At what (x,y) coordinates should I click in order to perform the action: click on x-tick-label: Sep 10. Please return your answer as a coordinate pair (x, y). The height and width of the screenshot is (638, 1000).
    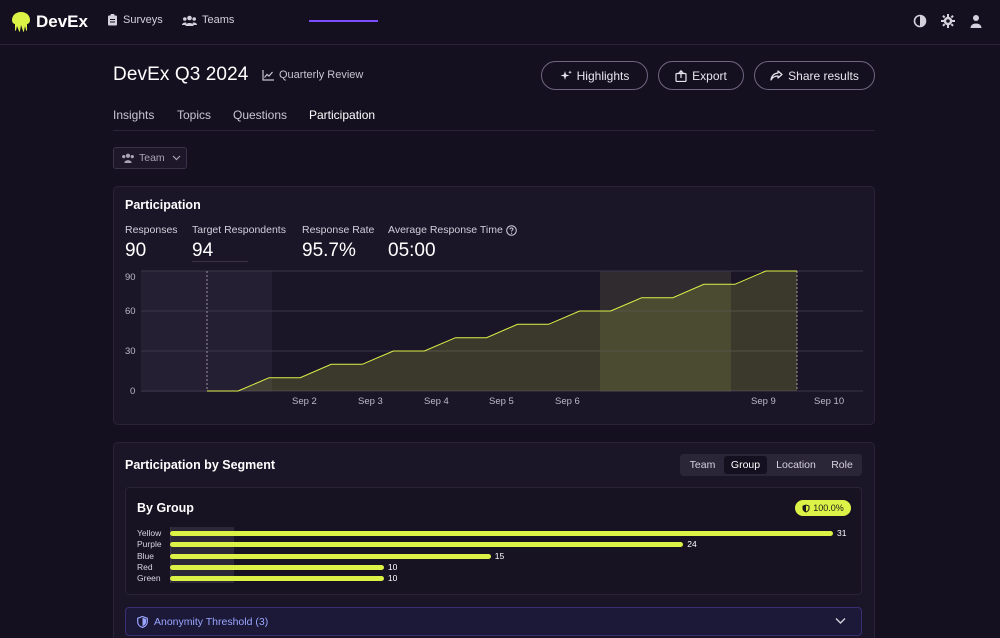
    Looking at the image, I should click on (829, 401).